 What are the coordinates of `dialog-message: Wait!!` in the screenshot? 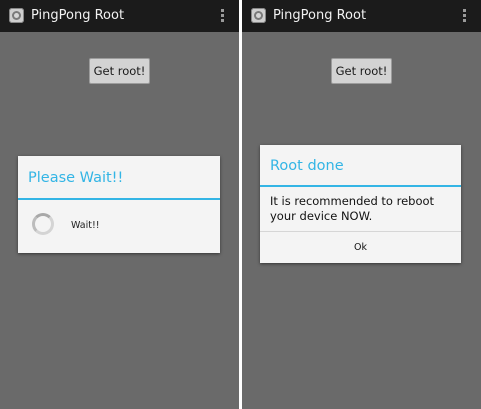 It's located at (85, 225).